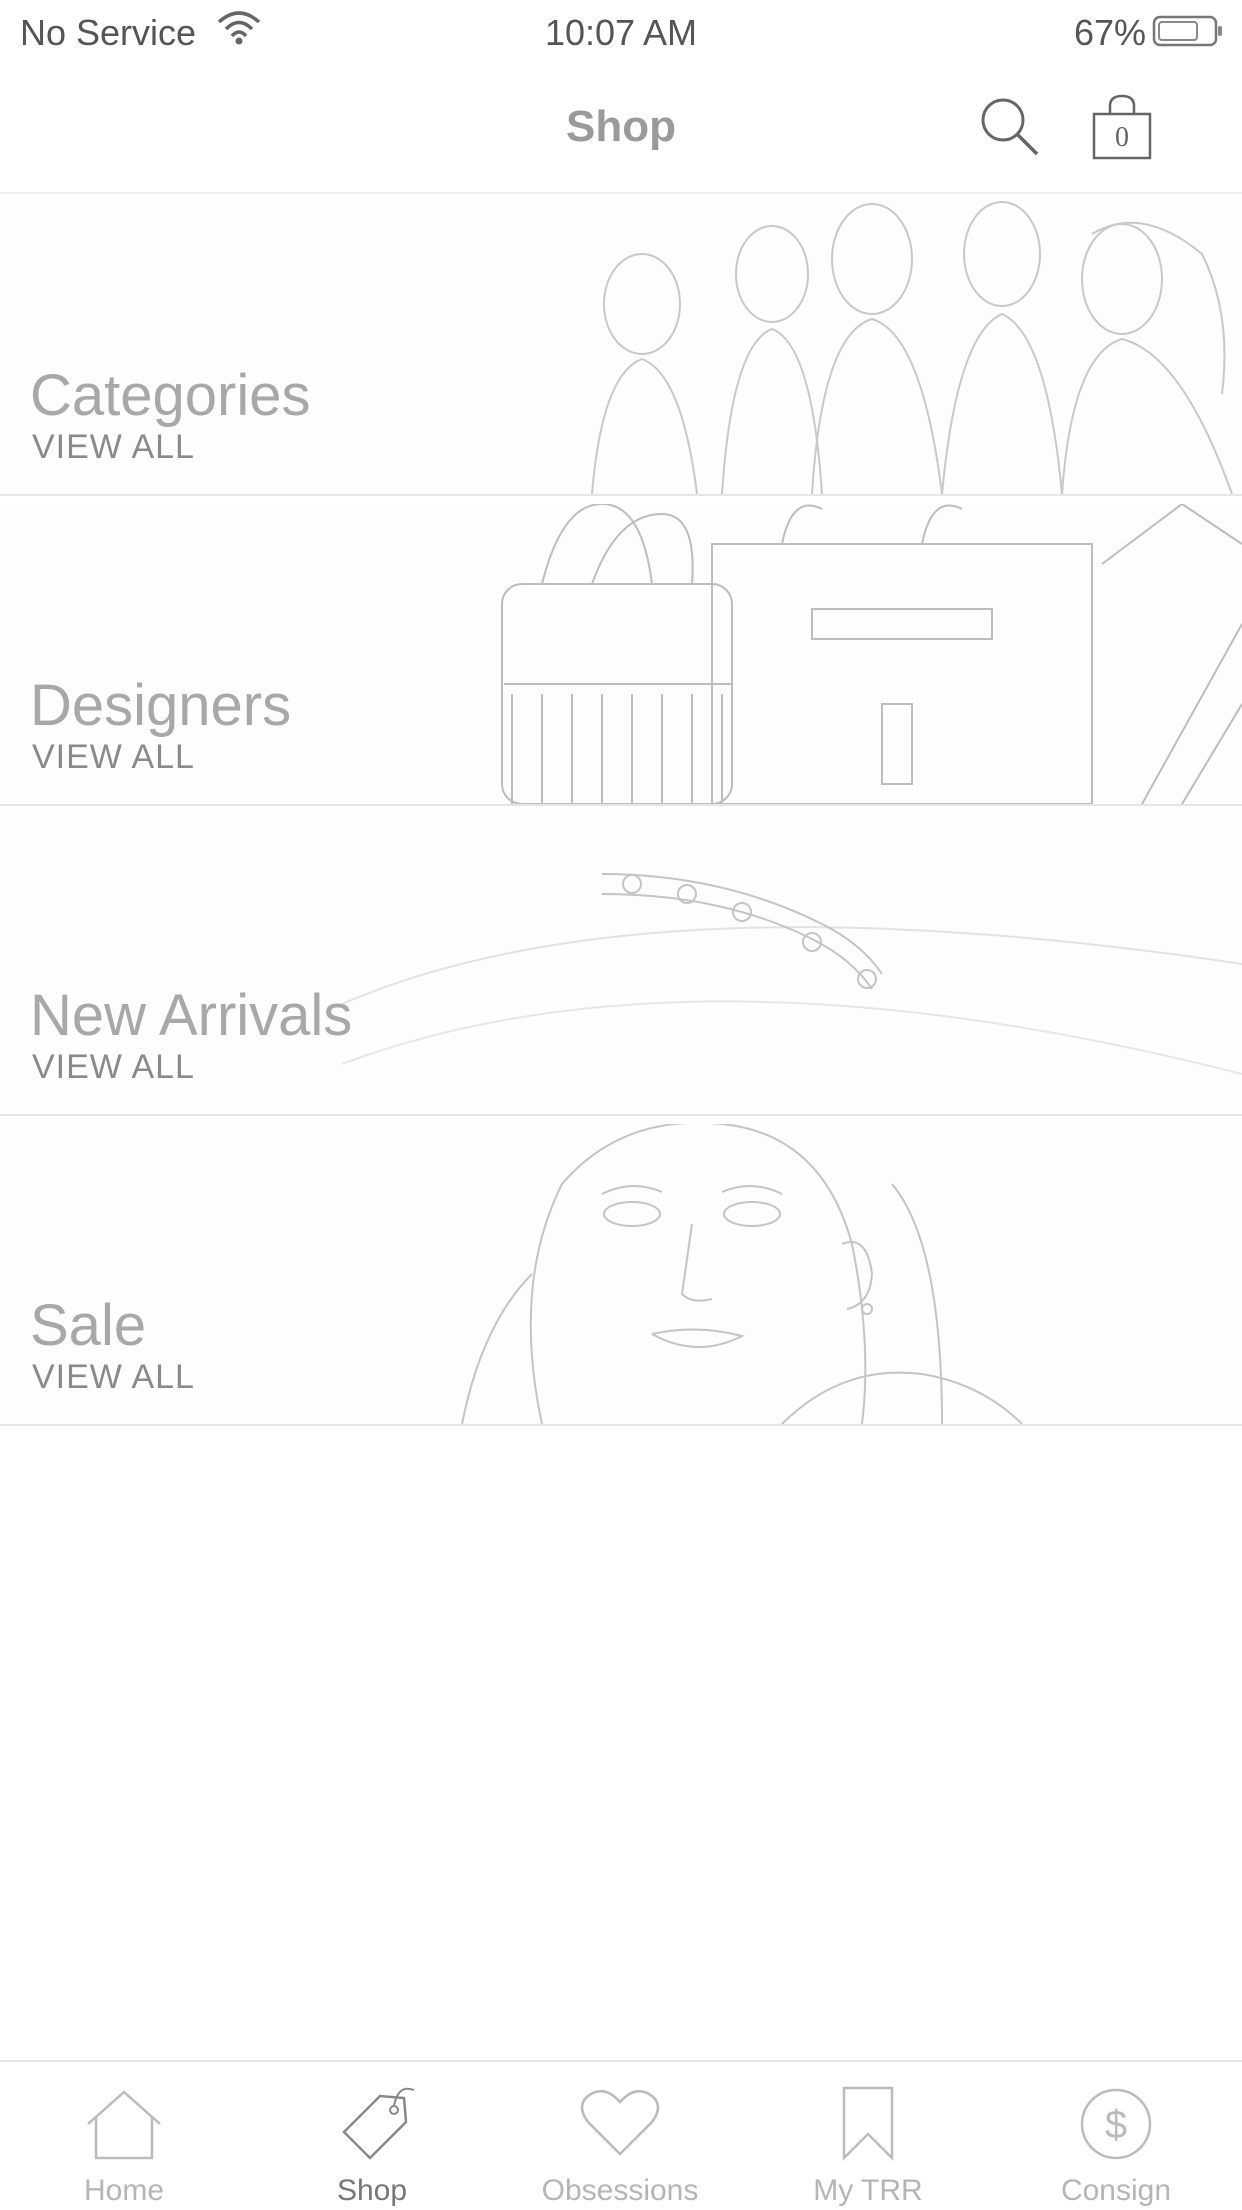 This screenshot has height=2210, width=1242. What do you see at coordinates (1122, 137) in the screenshot?
I see `bag-count-badge: 0` at bounding box center [1122, 137].